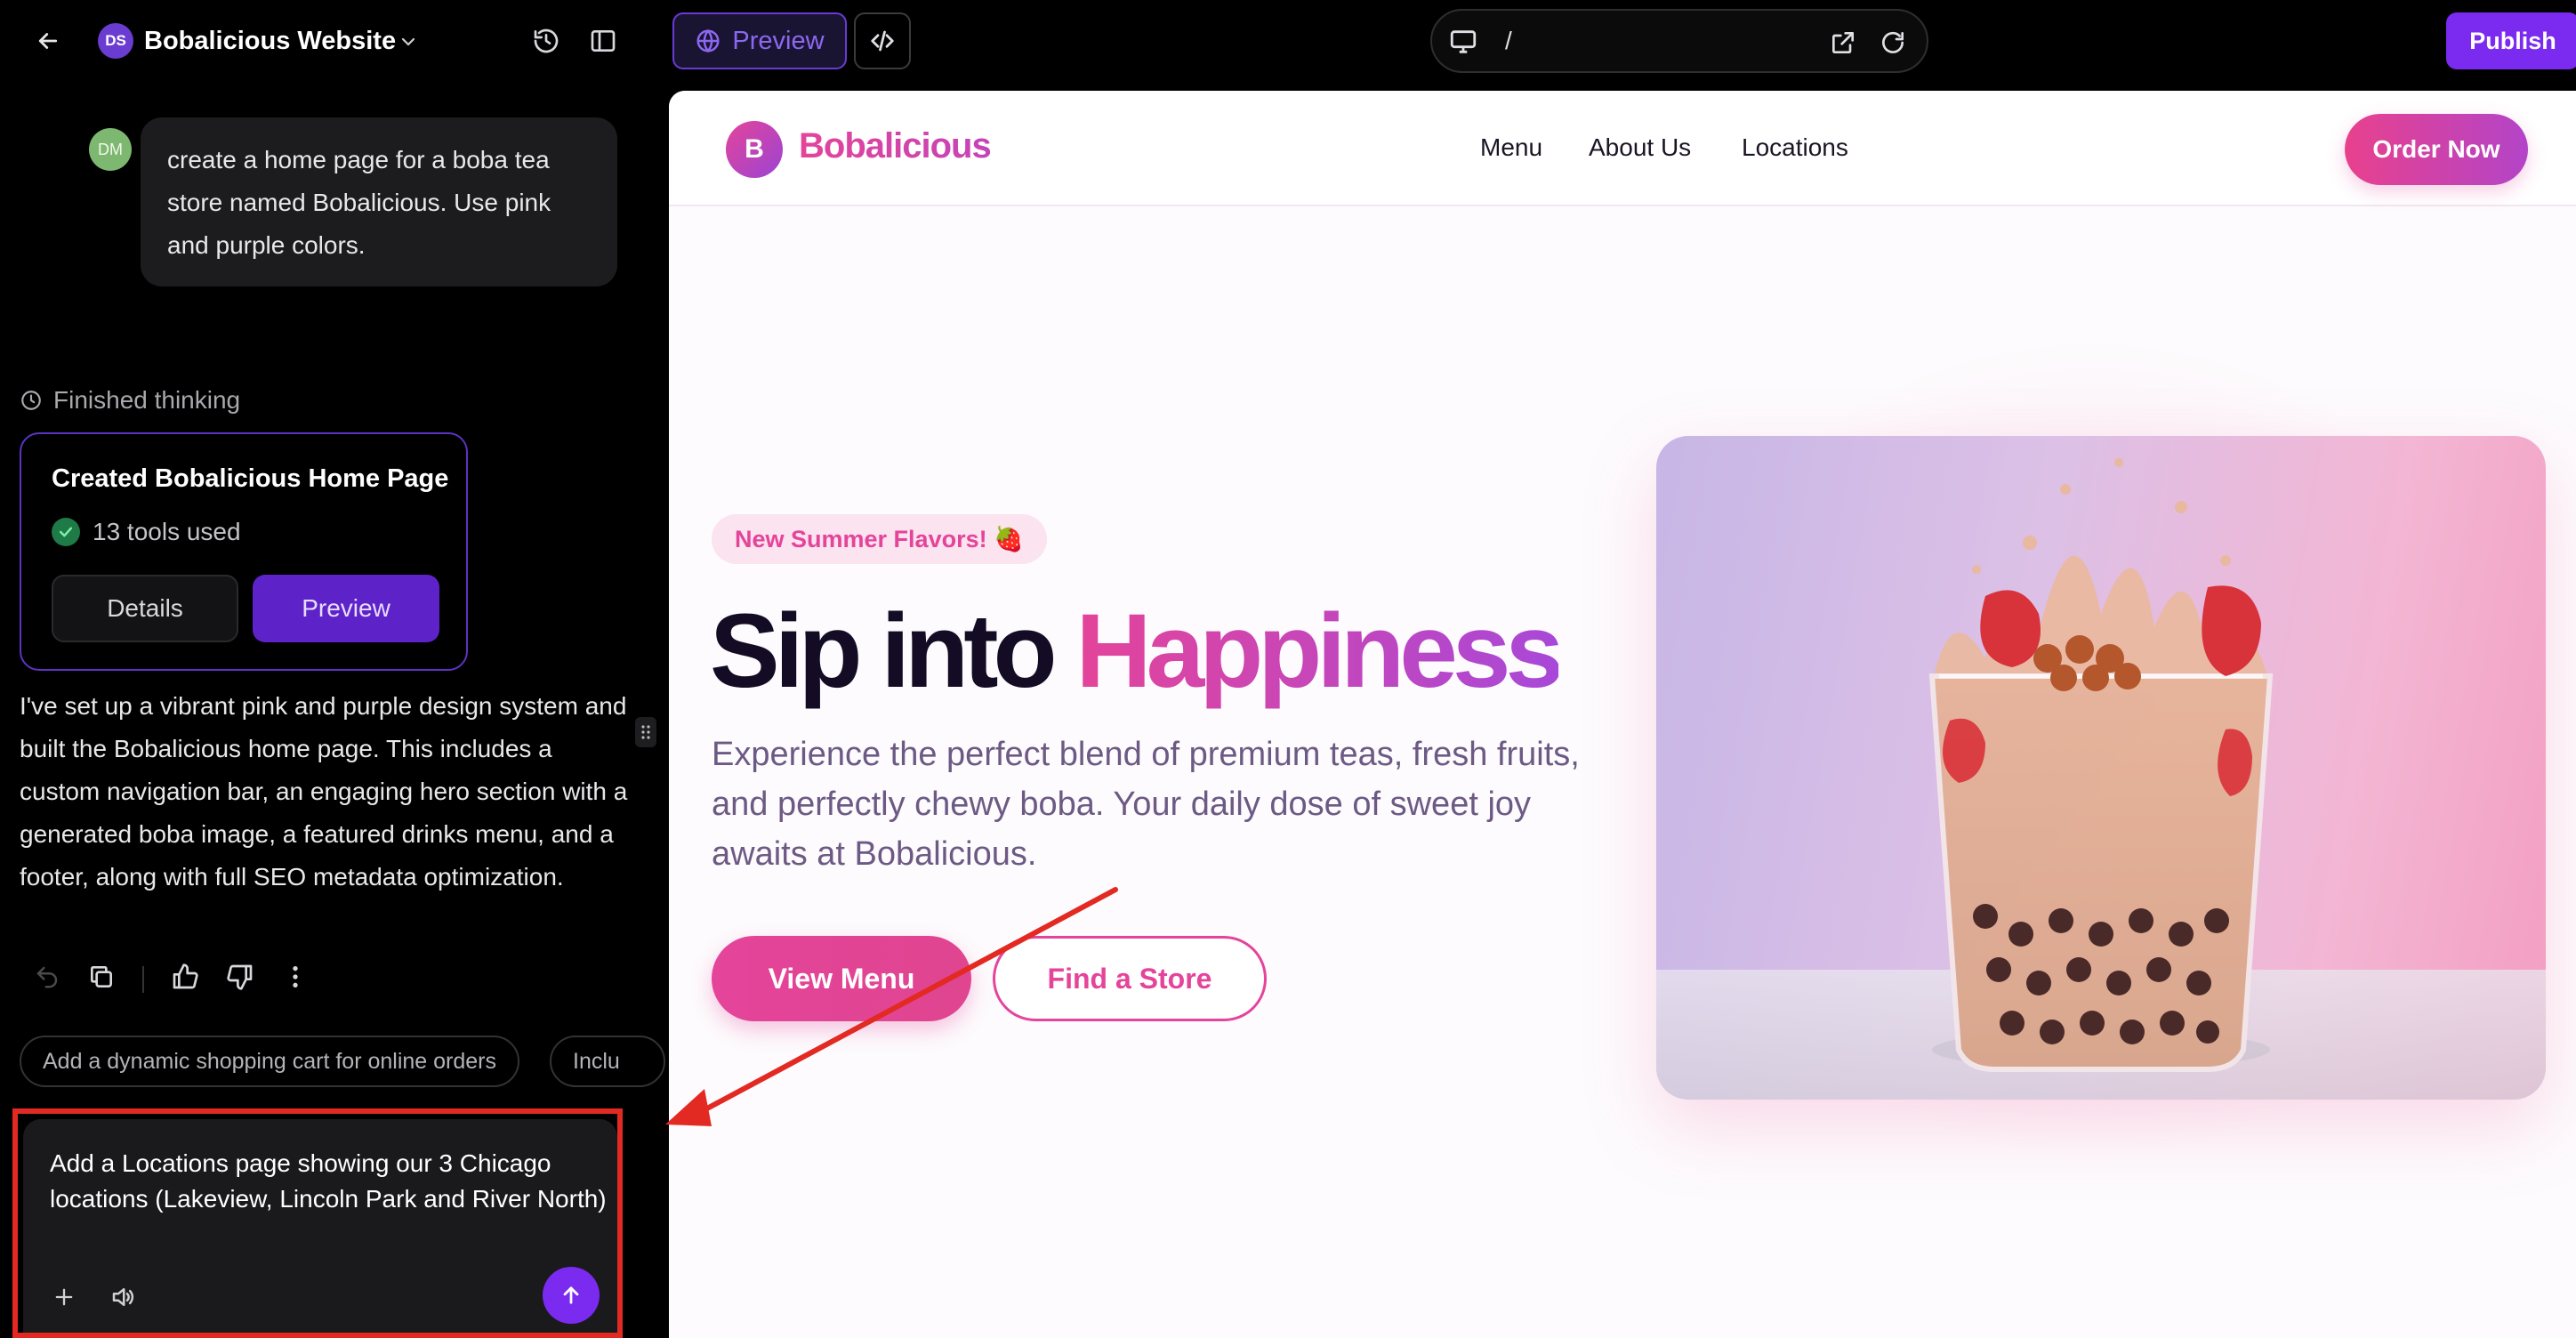  Describe the element at coordinates (607, 1061) in the screenshot. I see `suggestion-chip: Inclu` at that location.